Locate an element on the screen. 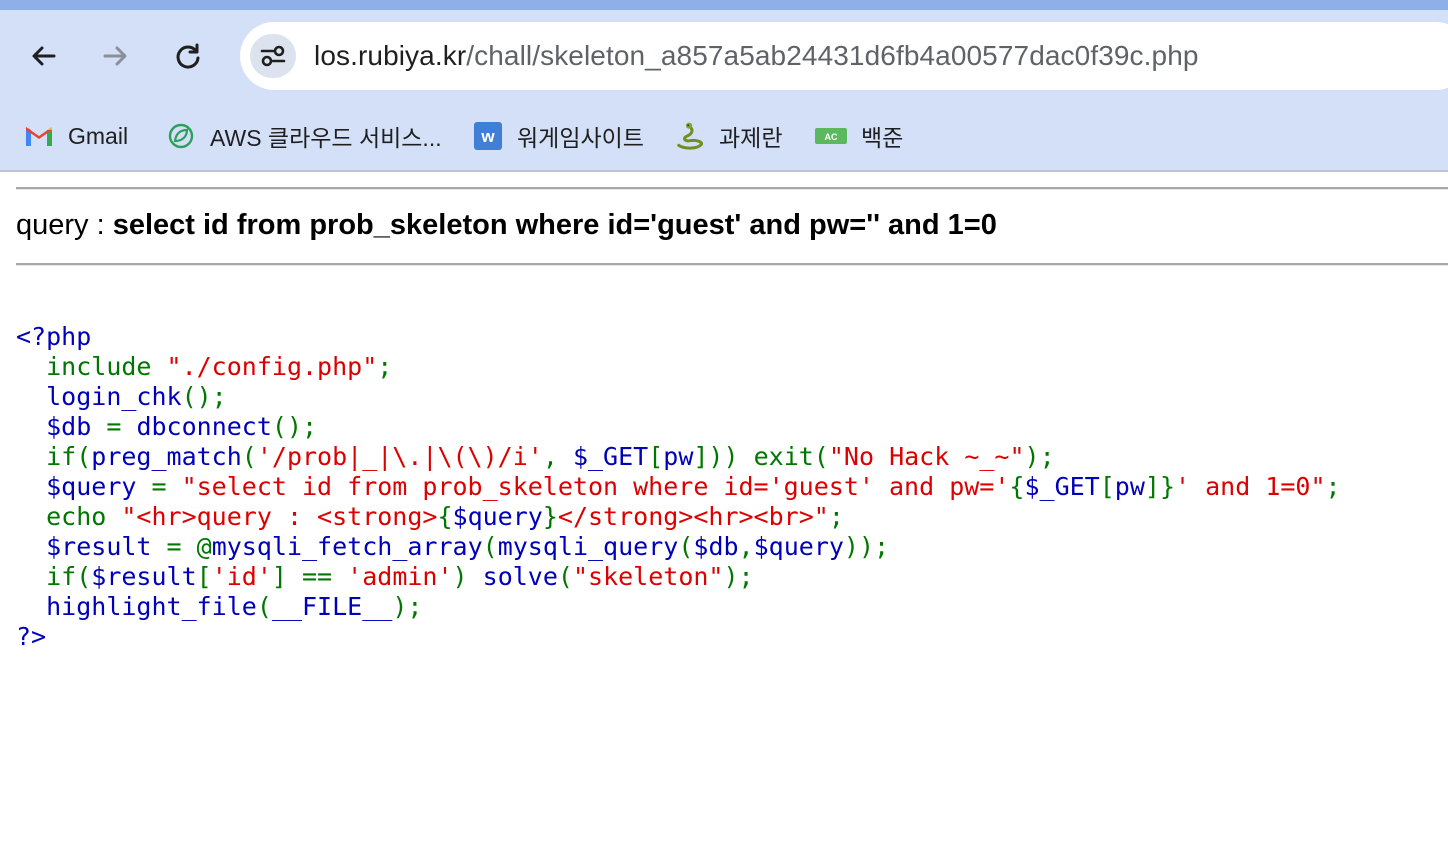  ac-icon: AC is located at coordinates (831, 136).